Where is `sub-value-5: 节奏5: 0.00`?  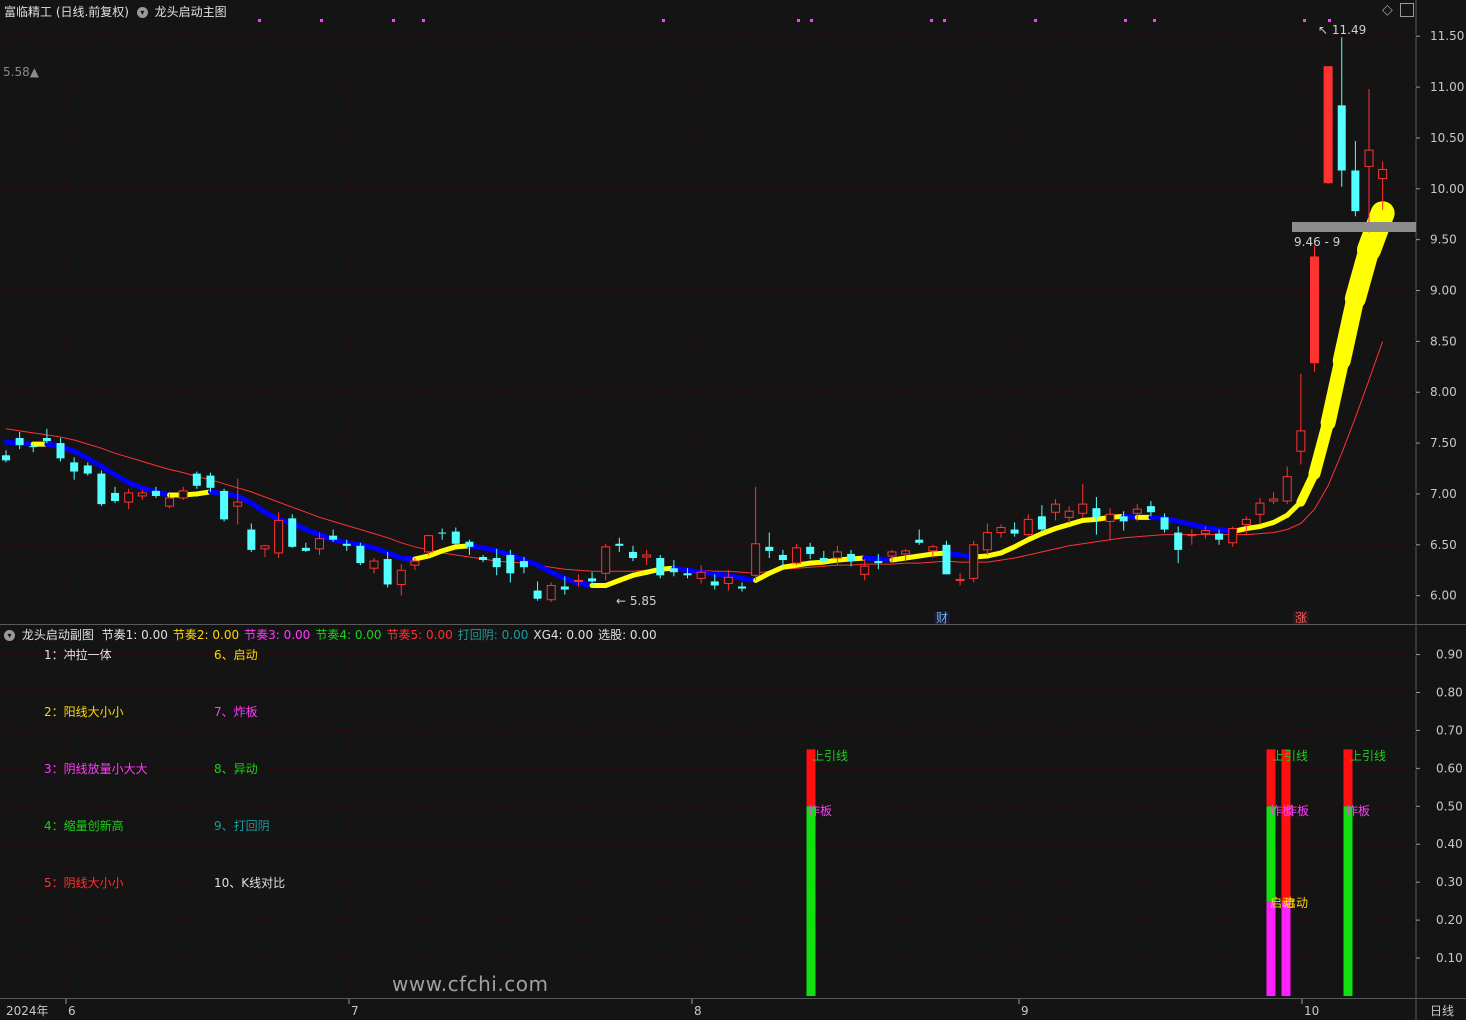 sub-value-5: 节奏5: 0.00 is located at coordinates (419, 635).